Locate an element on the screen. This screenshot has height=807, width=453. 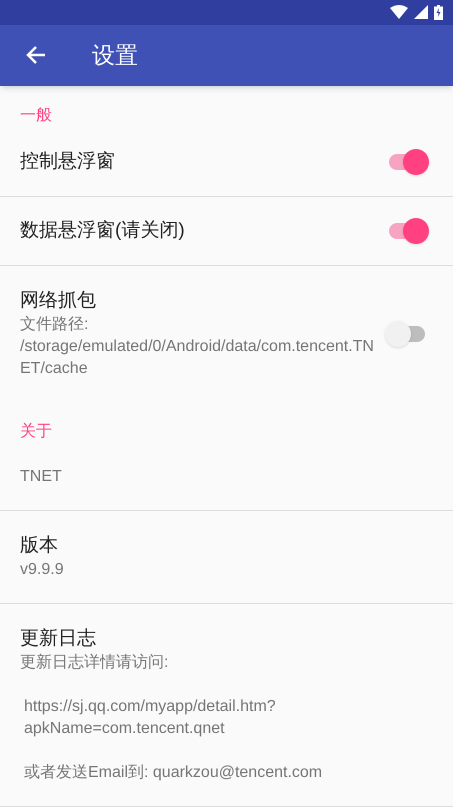
setting-summary: TNET is located at coordinates (41, 477).